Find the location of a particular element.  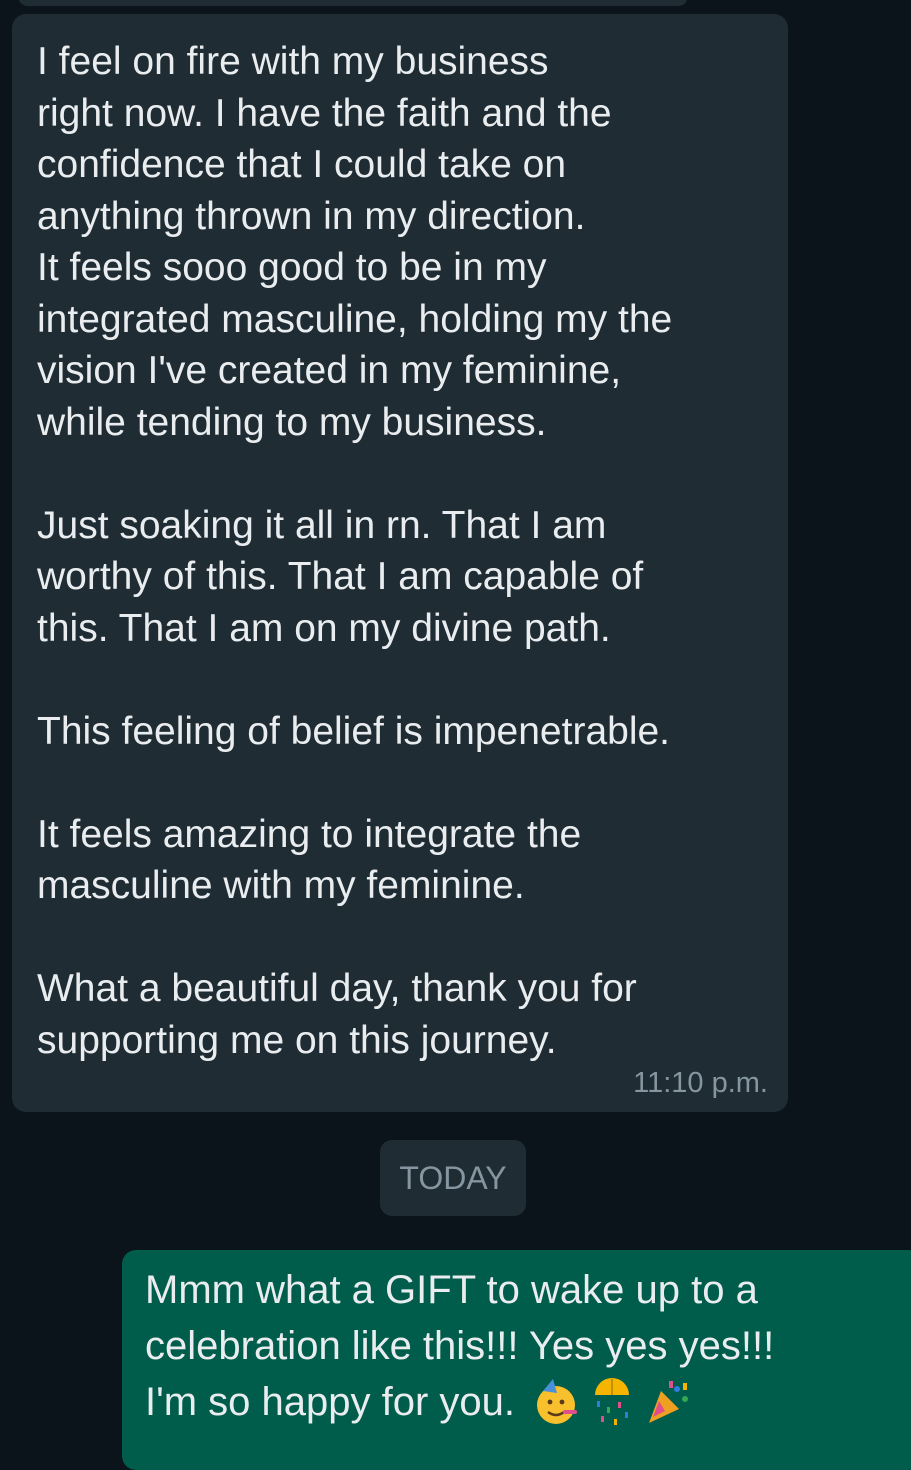

partying-face-icon is located at coordinates (556, 1402).